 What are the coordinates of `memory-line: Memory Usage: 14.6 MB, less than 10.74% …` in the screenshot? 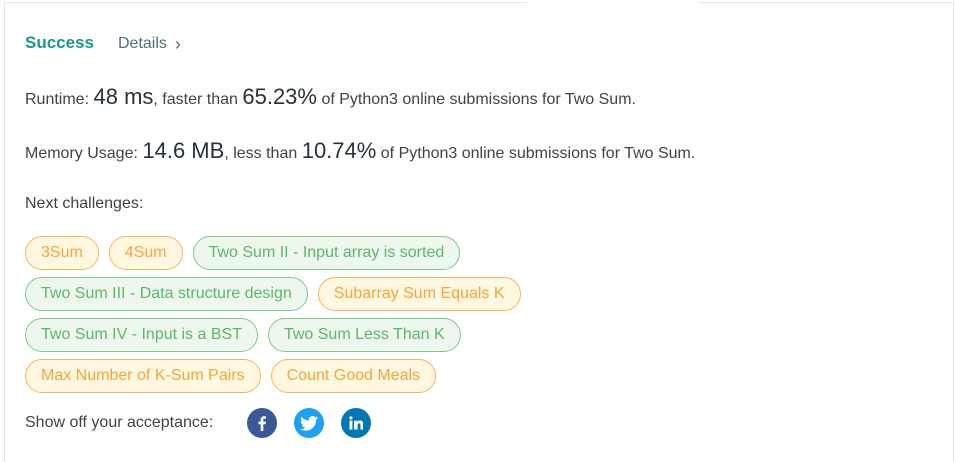 It's located at (360, 151).